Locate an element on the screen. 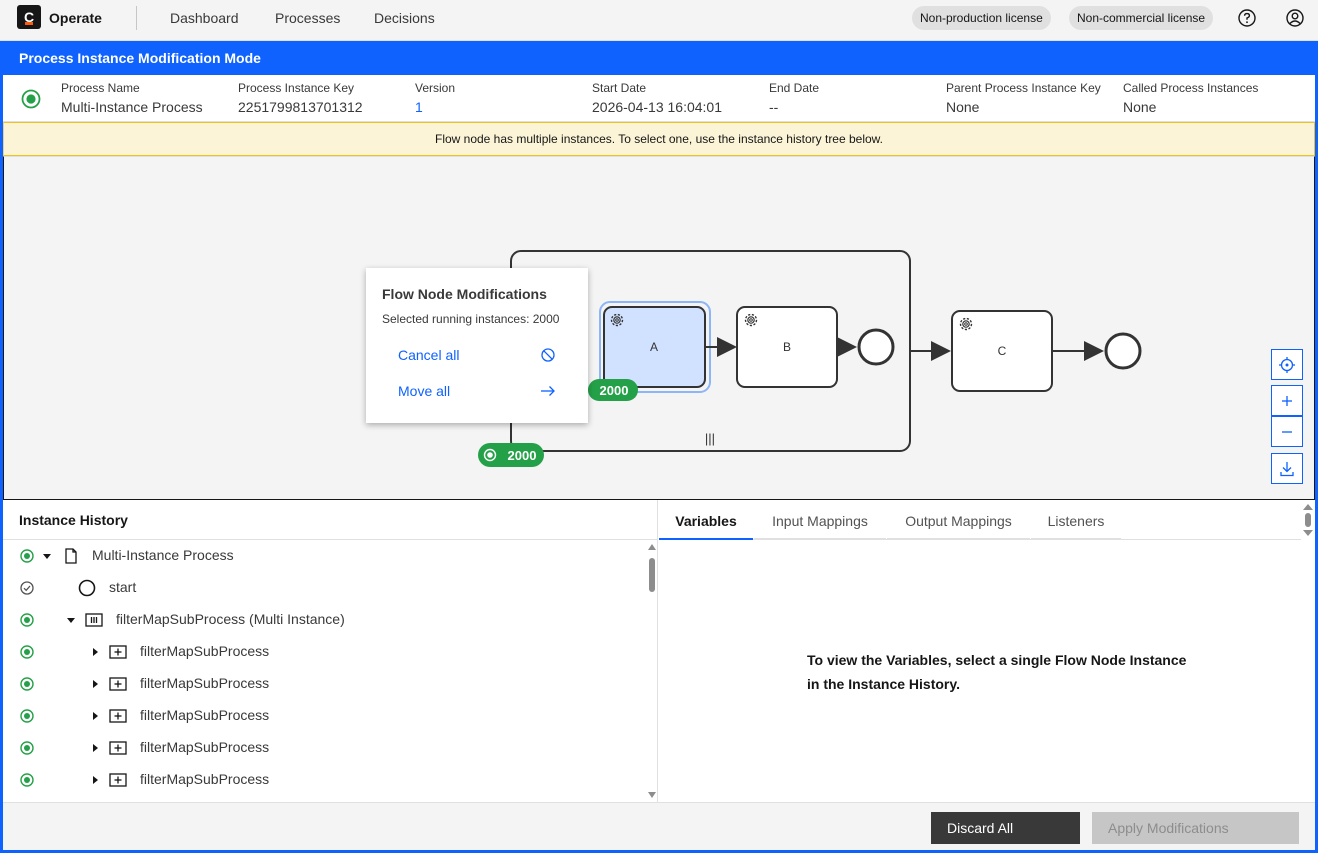 The width and height of the screenshot is (1318, 853). header-instance-key: Process Instance Key 2251799813701312 is located at coordinates (300, 98).